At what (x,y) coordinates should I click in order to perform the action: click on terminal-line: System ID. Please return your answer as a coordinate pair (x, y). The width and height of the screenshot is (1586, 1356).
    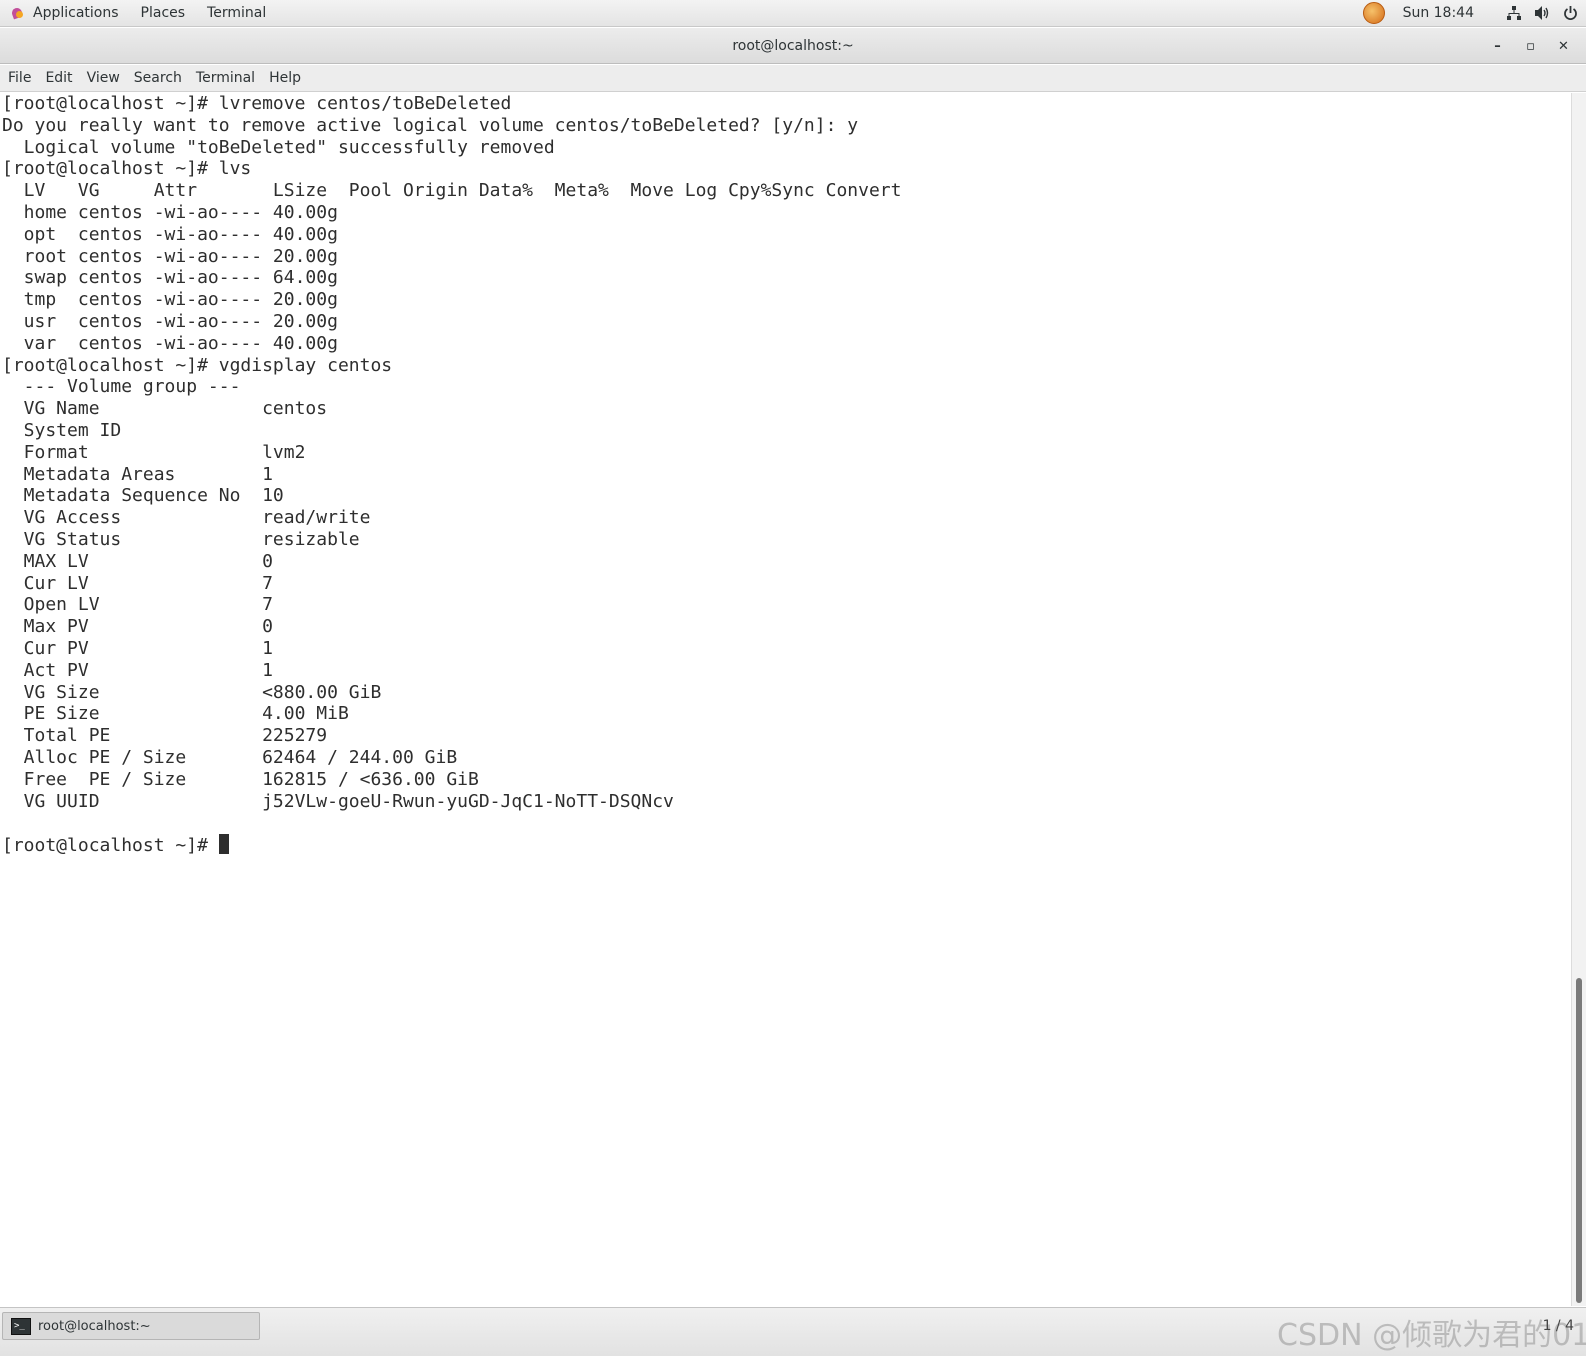
    Looking at the image, I should click on (62, 430).